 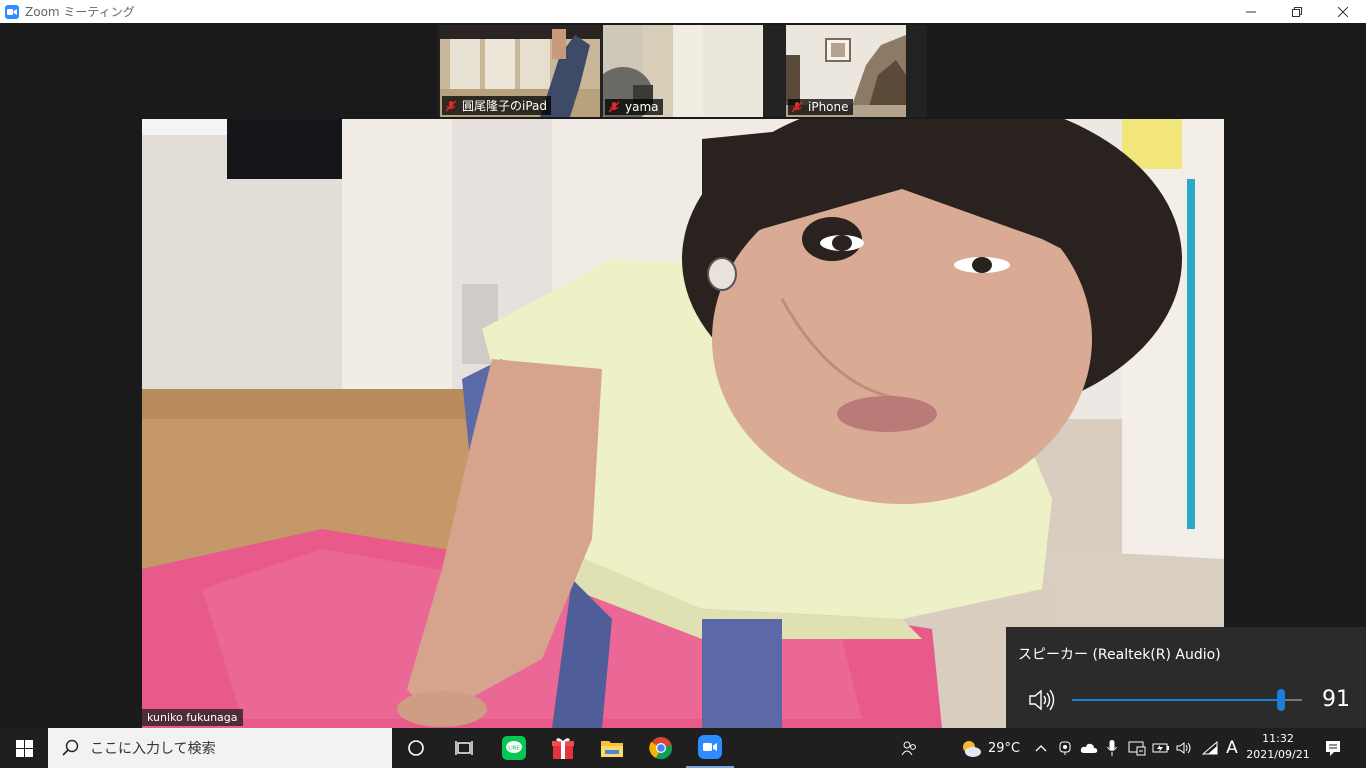 I want to click on speaker-icon, so click(x=1042, y=700).